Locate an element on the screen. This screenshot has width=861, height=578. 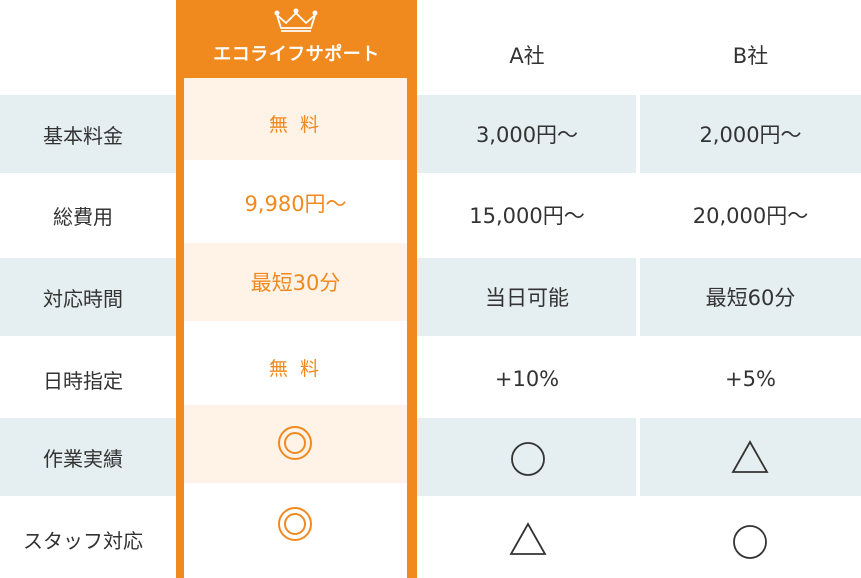
row-label-staff-service: スタッフ対応 is located at coordinates (83, 540).